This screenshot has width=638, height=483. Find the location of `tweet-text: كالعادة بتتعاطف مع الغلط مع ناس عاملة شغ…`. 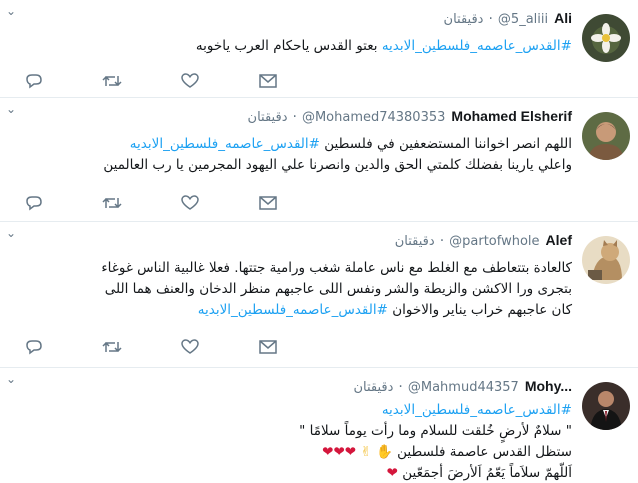

tweet-text: كالعادة بتتعاطف مع الغلط مع ناس عاملة شغ… is located at coordinates (336, 289).